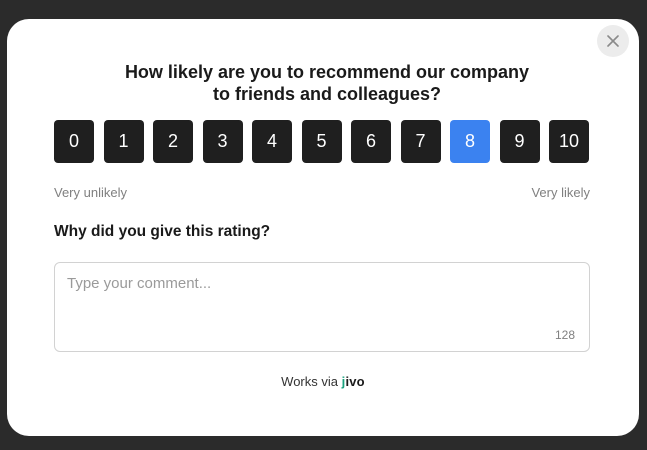 The width and height of the screenshot is (647, 450). I want to click on score-button-1: 1, so click(123, 141).